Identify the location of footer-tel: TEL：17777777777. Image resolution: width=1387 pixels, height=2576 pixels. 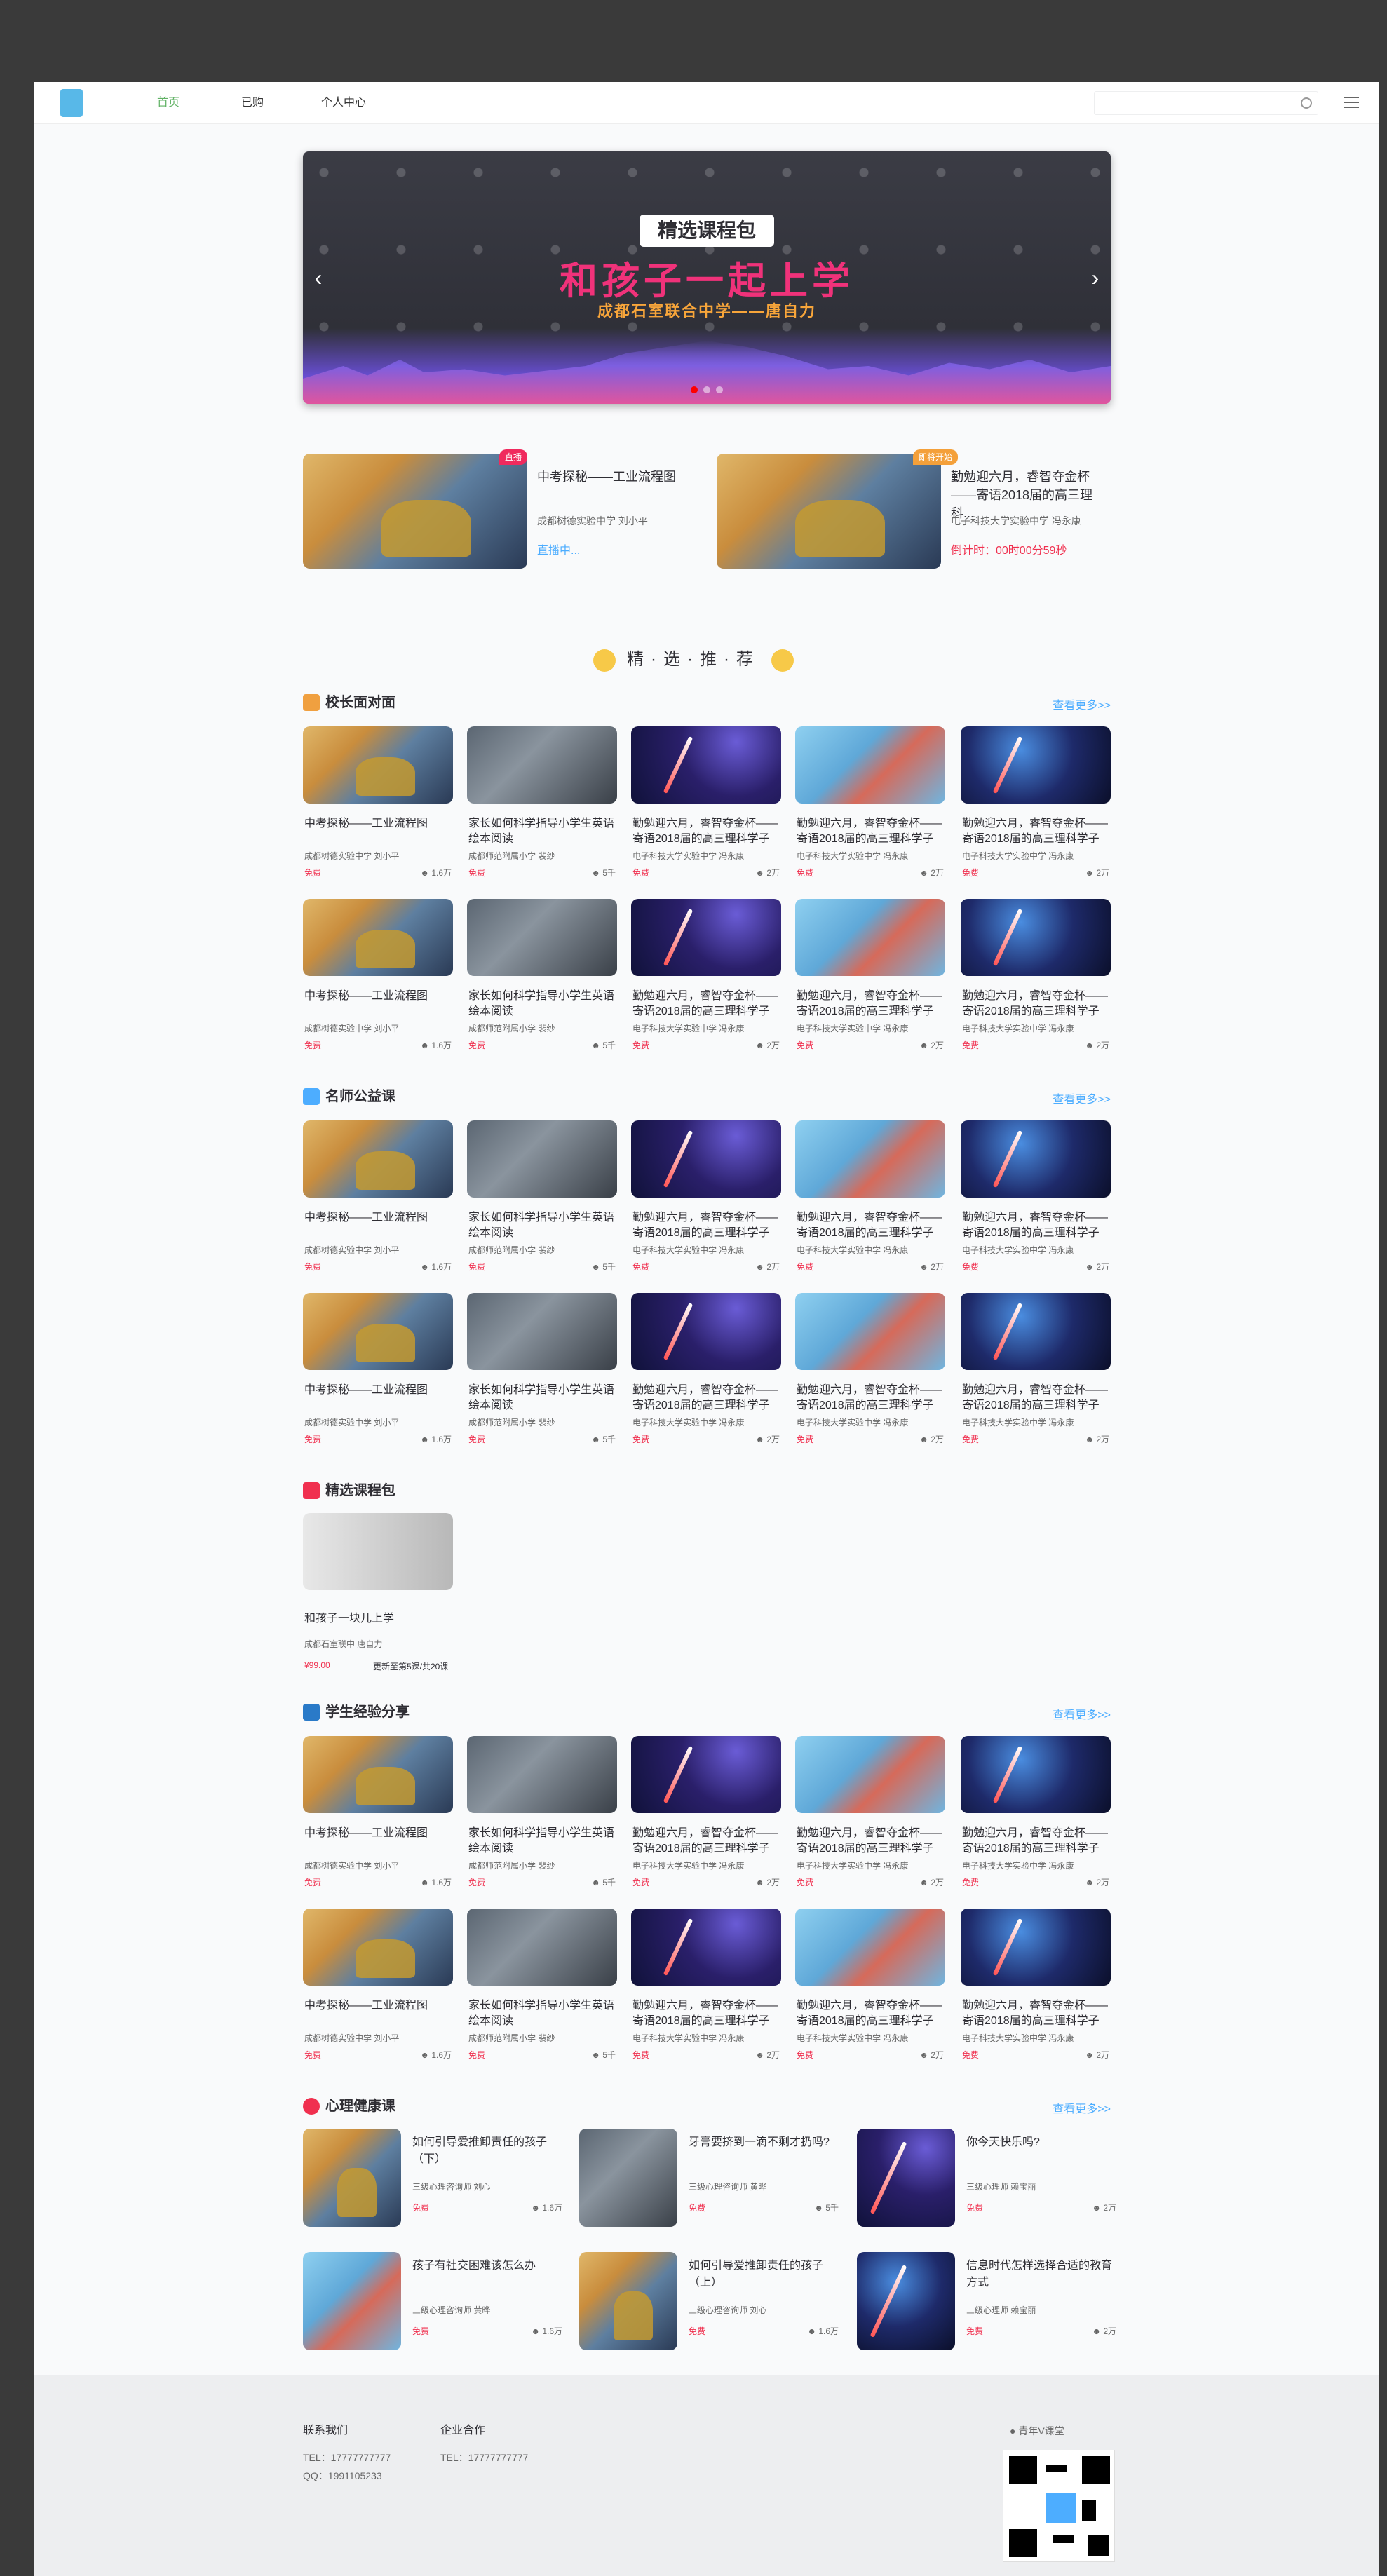
(347, 2457).